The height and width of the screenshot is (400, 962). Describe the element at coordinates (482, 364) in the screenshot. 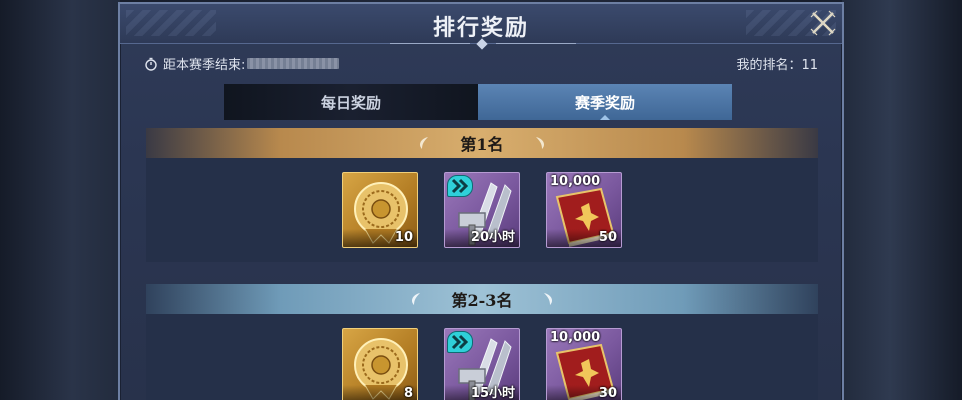

I see `reward-item: 15小时` at that location.